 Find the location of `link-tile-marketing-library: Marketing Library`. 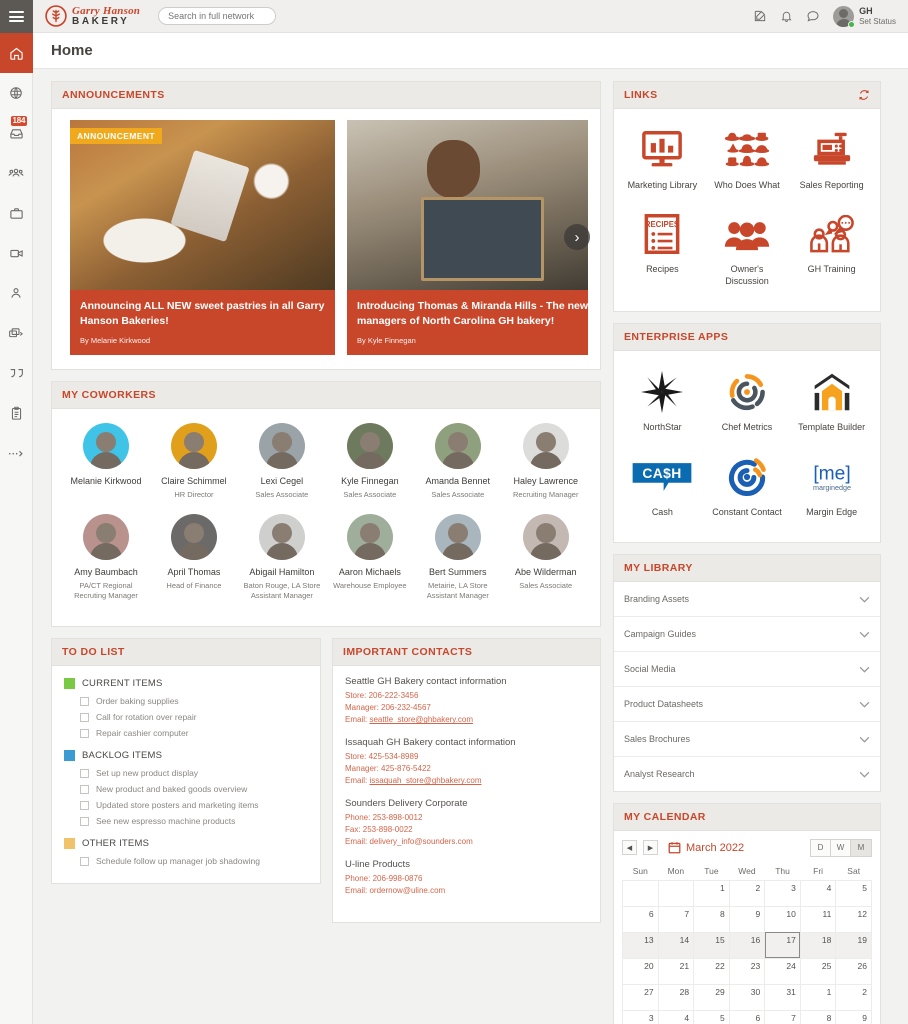

link-tile-marketing-library: Marketing Library is located at coordinates (662, 156).